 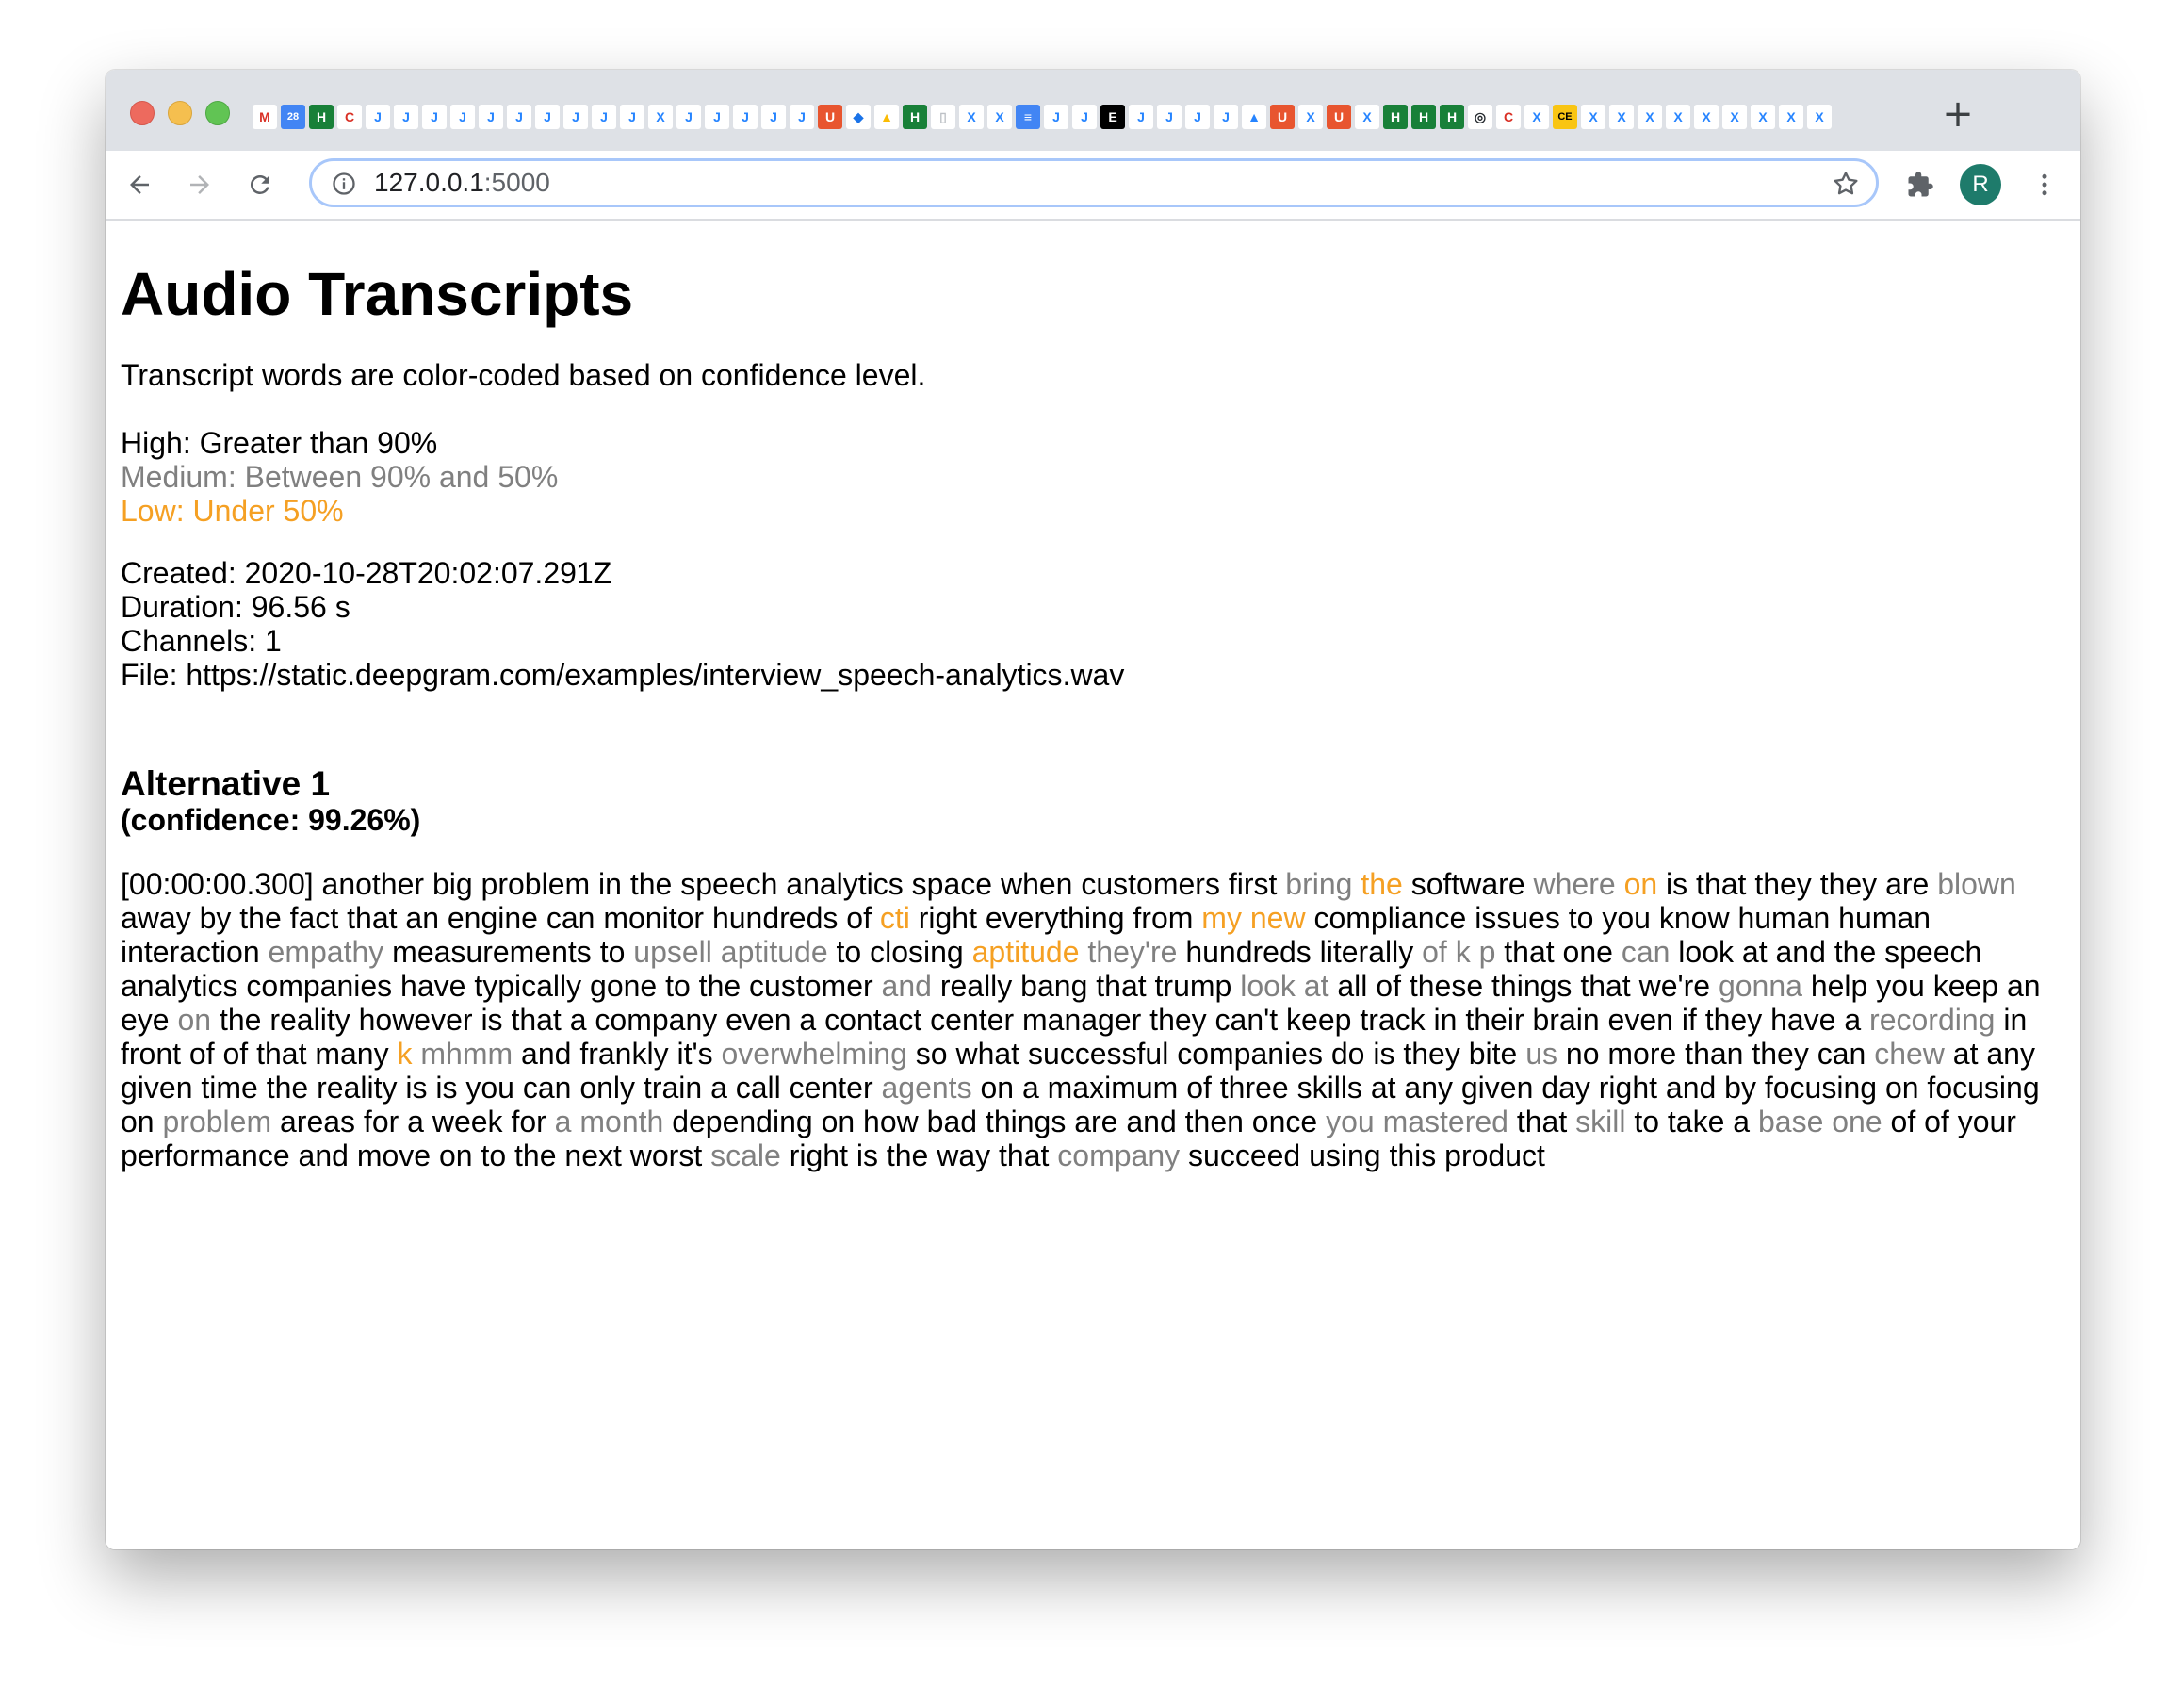 I want to click on page-title: Audio Transcripts, so click(x=377, y=294).